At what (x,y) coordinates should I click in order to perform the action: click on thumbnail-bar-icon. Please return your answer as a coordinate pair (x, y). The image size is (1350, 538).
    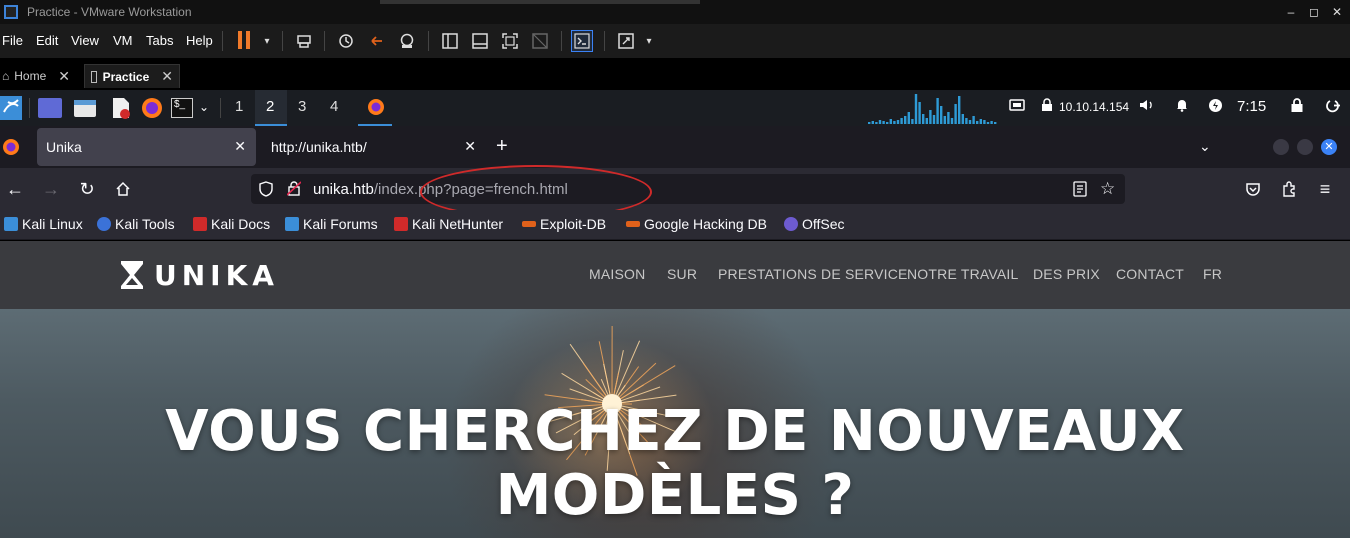
    Looking at the image, I should click on (480, 41).